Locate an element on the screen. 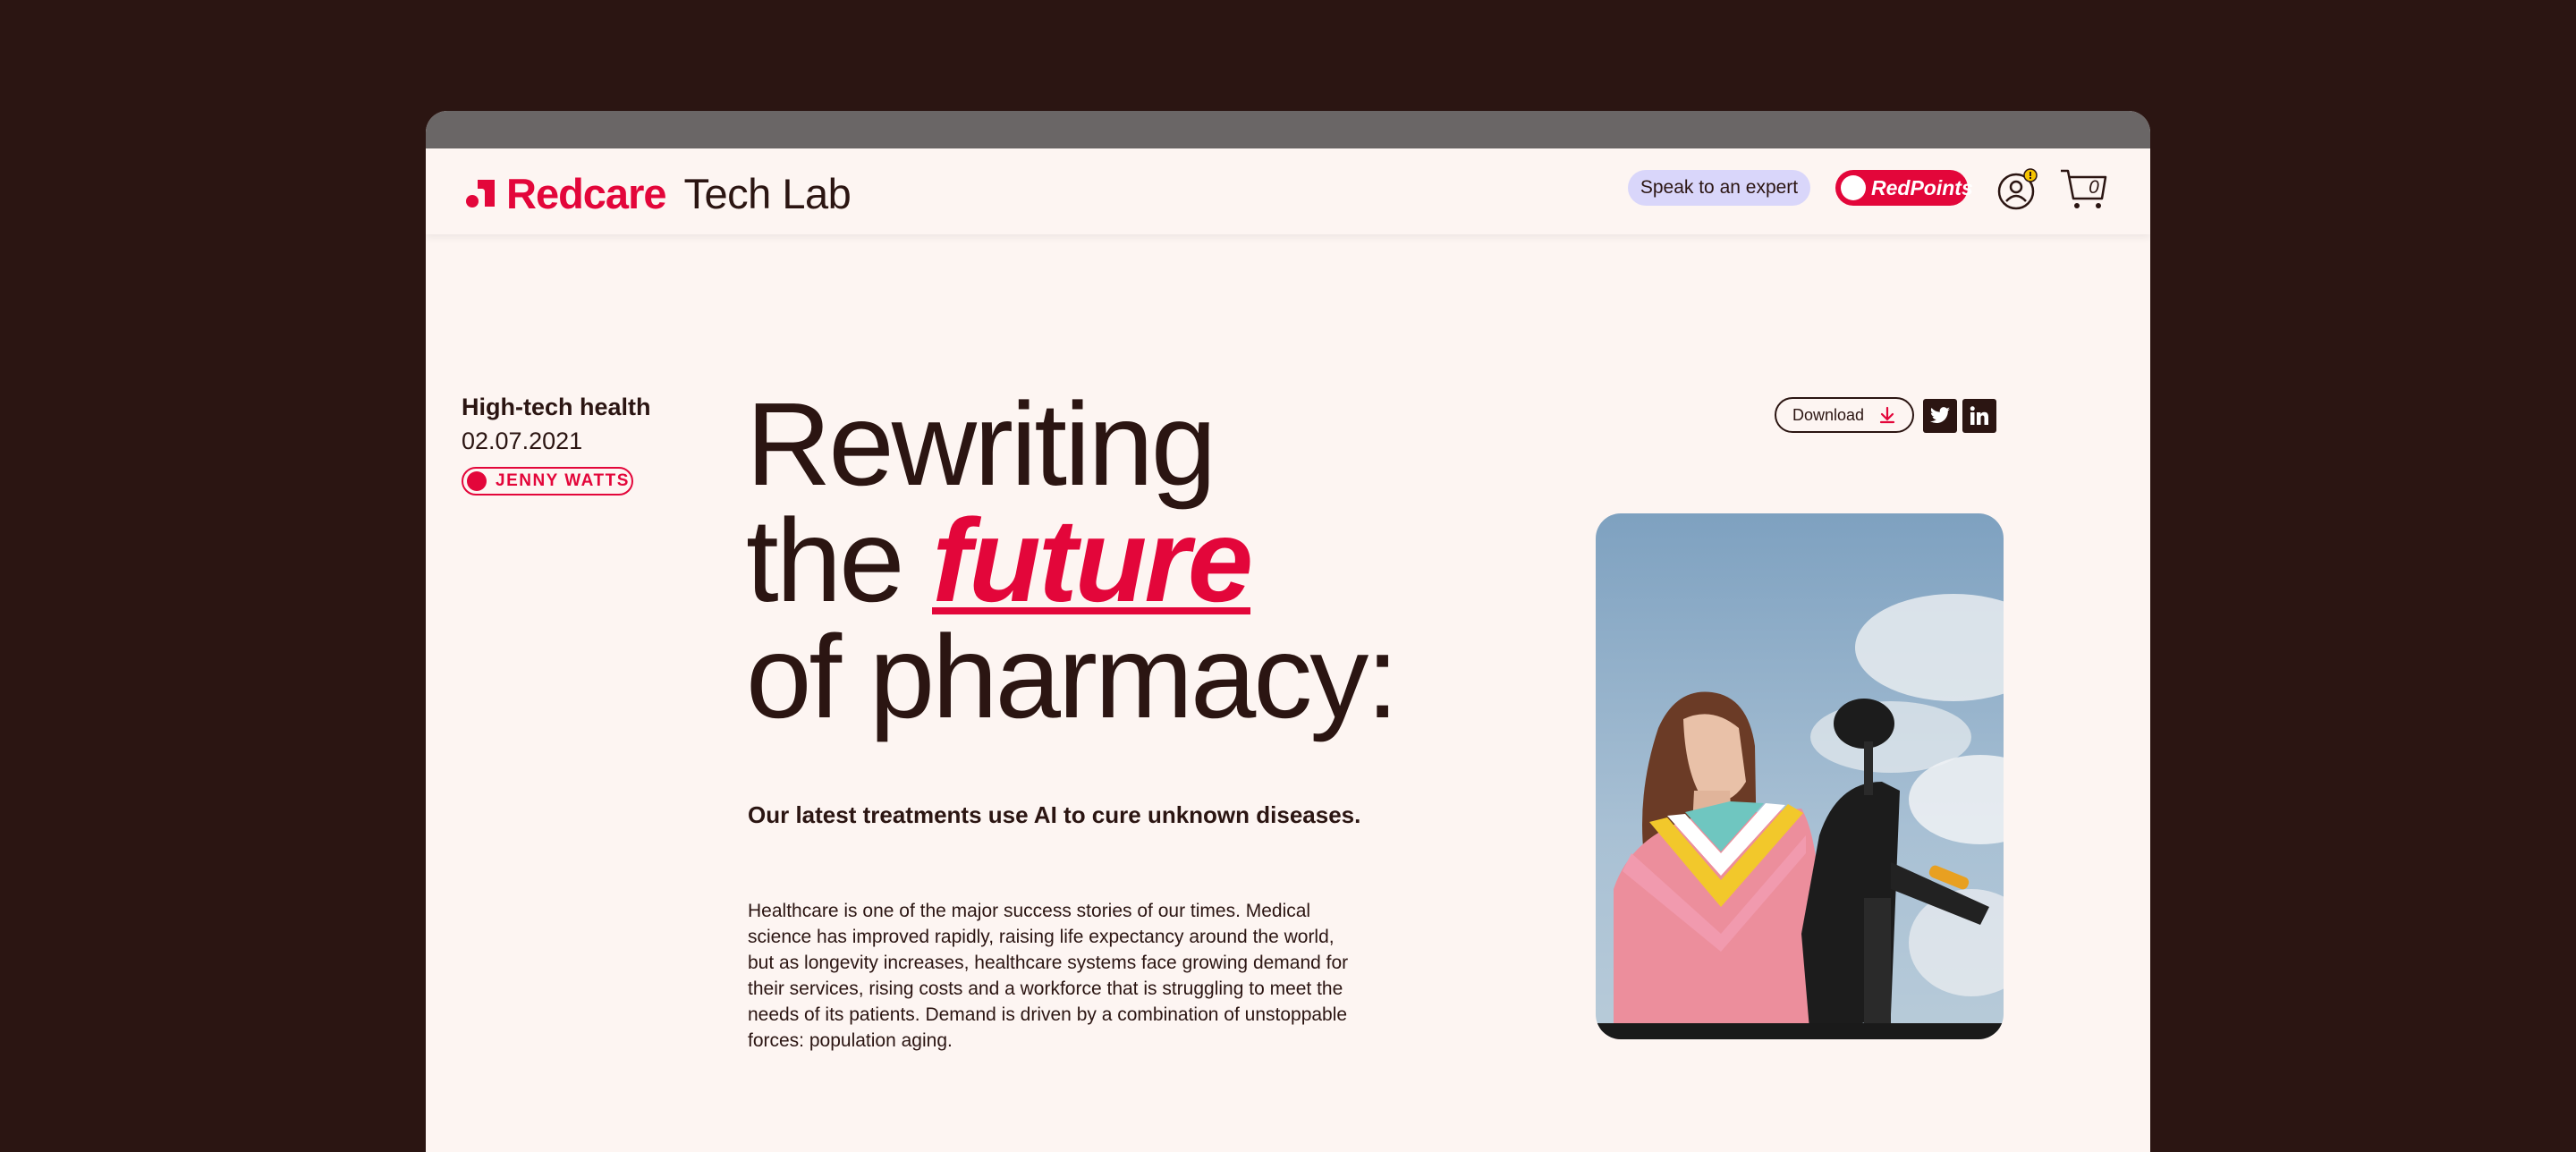  cart-count: 0 is located at coordinates (2094, 187).